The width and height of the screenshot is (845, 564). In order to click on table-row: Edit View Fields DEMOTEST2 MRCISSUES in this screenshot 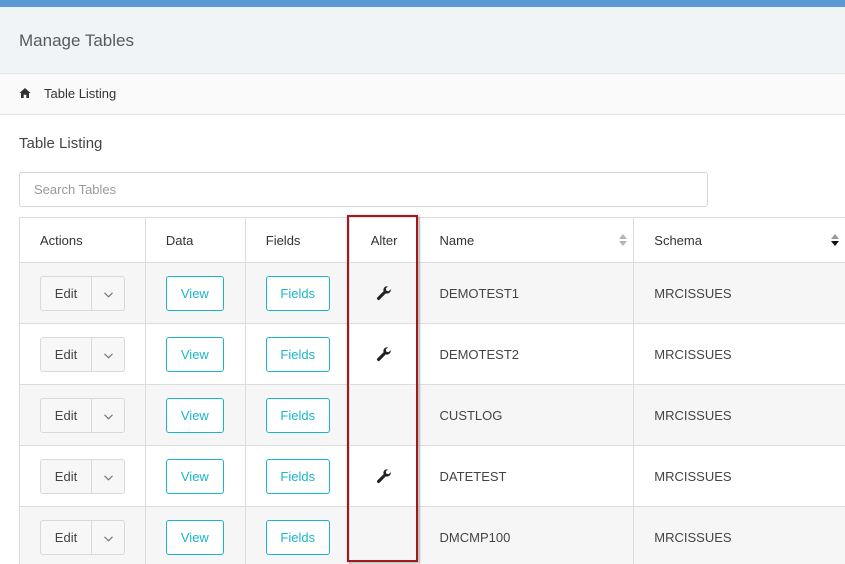, I will do `click(432, 354)`.